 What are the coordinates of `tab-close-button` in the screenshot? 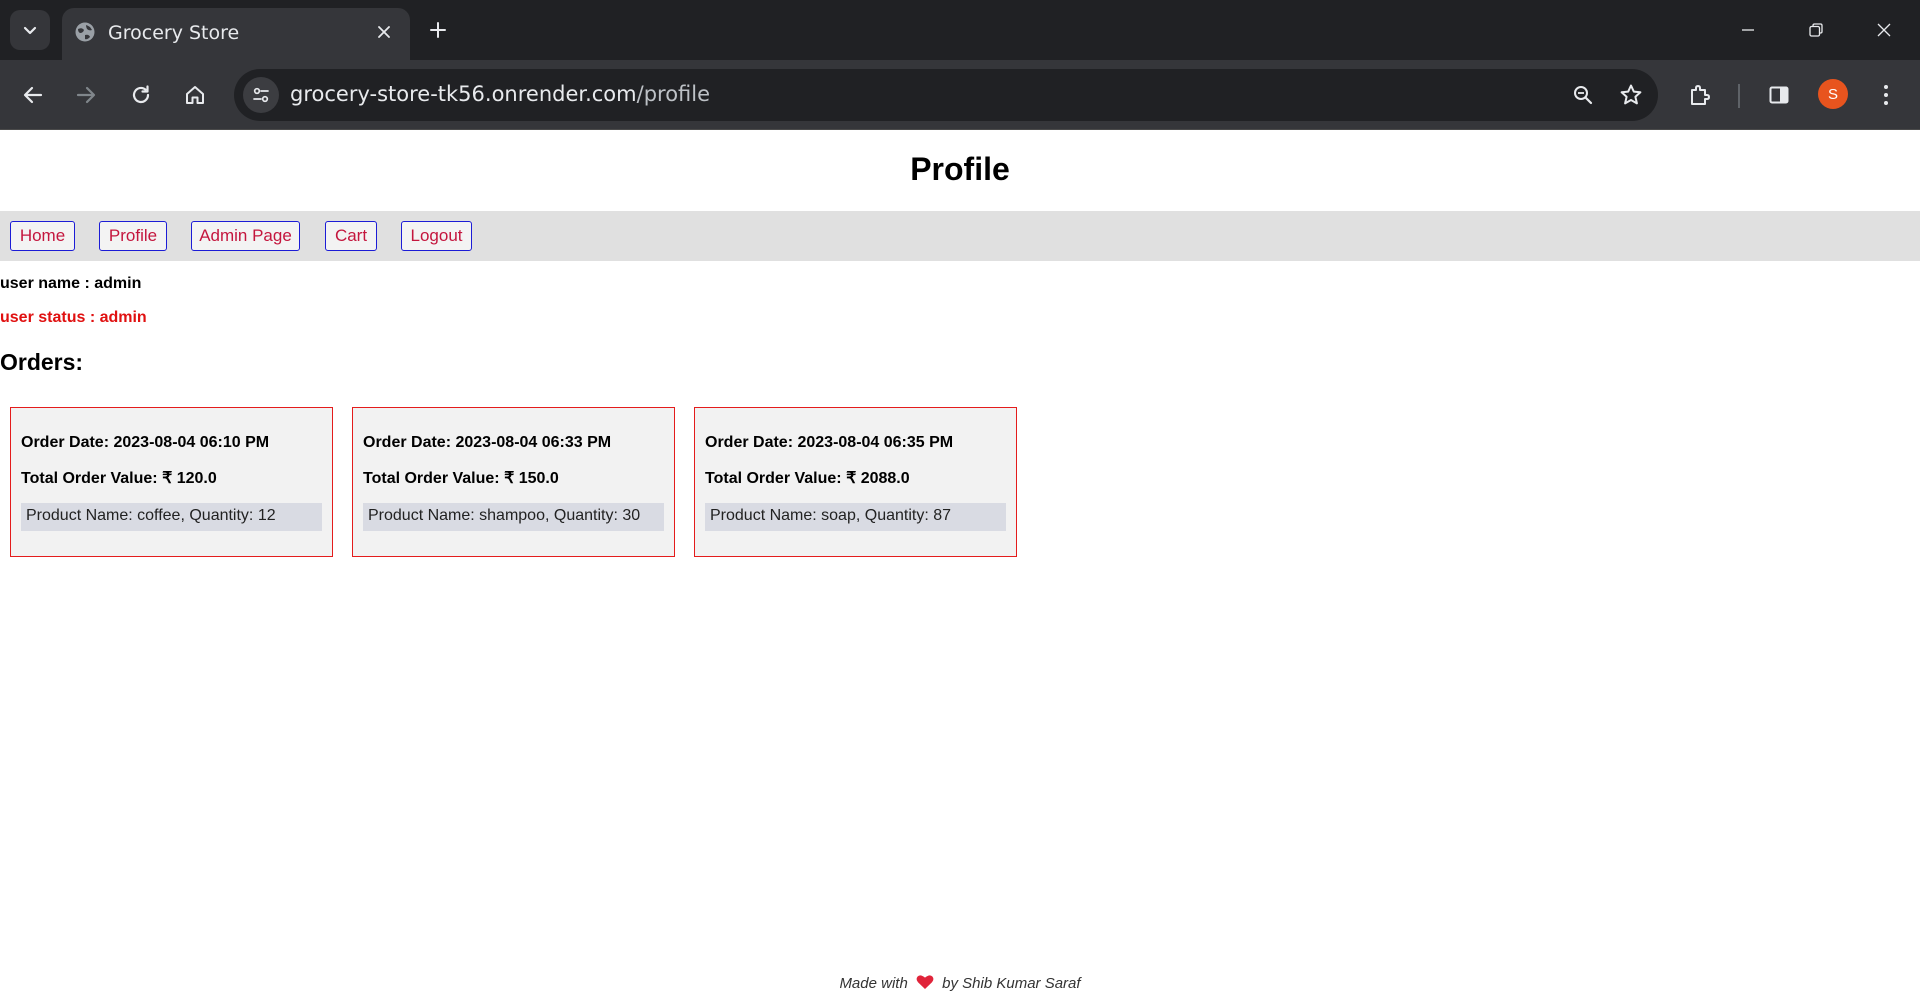 It's located at (384, 32).